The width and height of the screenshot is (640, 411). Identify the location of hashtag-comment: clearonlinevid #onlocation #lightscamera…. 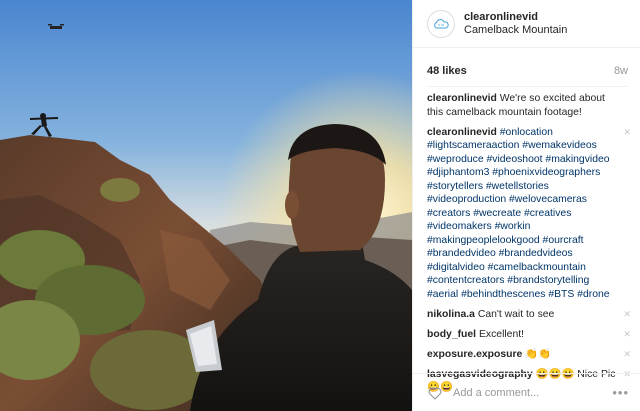
(529, 214).